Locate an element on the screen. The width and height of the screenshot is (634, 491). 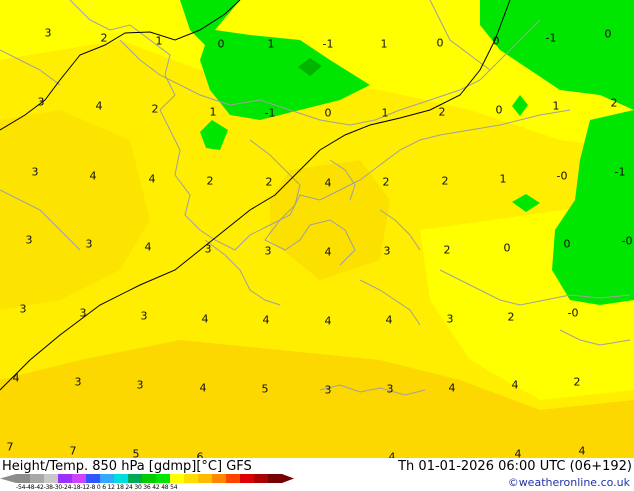
color-scale-arrow-right is located at coordinates (288, 478).